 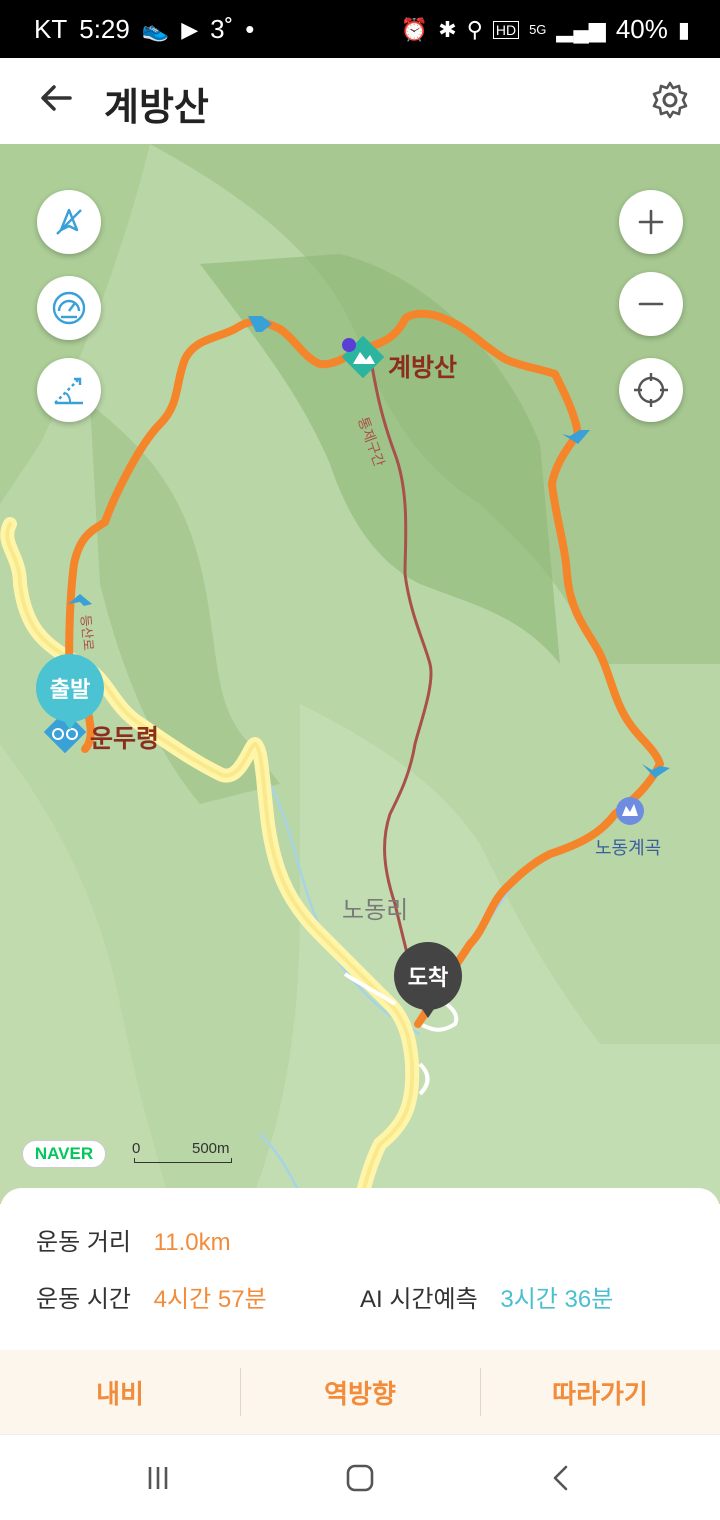 What do you see at coordinates (120, 1392) in the screenshot?
I see `navi-button: 내비` at bounding box center [120, 1392].